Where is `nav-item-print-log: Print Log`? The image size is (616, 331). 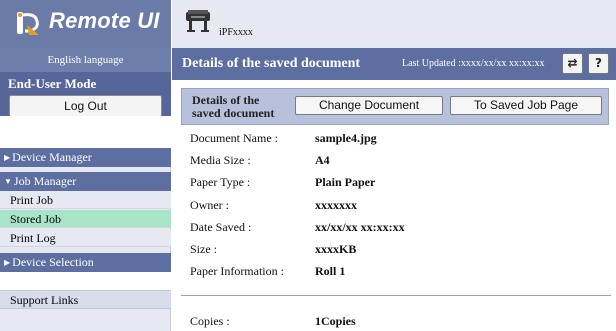 nav-item-print-log: Print Log is located at coordinates (85, 238).